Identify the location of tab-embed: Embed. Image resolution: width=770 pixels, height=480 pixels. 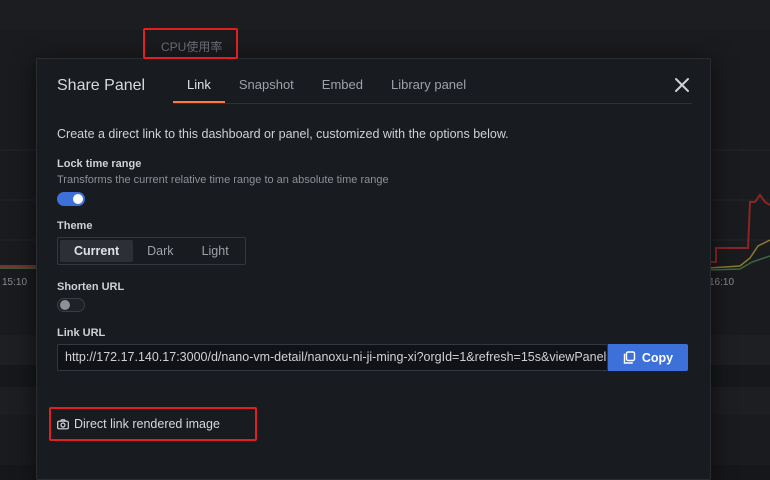
(342, 81).